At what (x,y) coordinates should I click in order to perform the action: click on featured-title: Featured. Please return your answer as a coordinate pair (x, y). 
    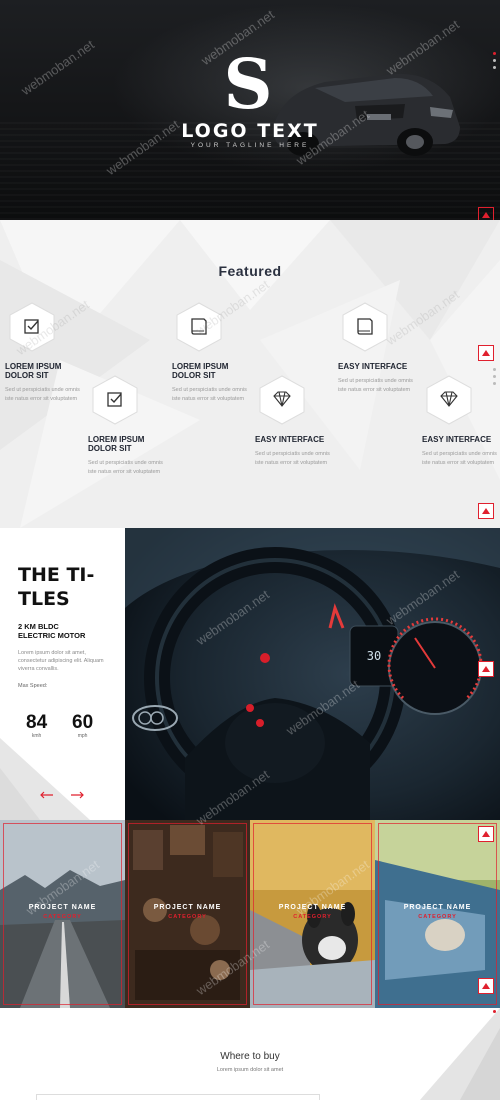
    Looking at the image, I should click on (250, 271).